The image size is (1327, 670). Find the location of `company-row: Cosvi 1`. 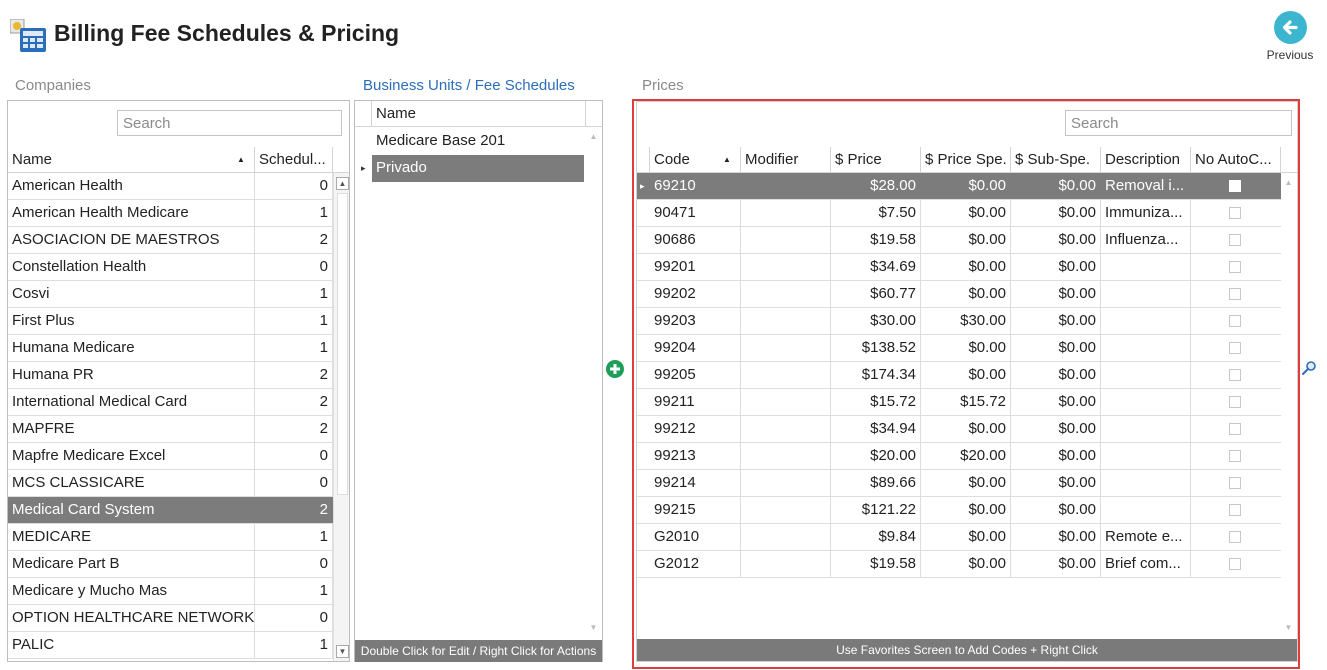

company-row: Cosvi 1 is located at coordinates (170, 294).